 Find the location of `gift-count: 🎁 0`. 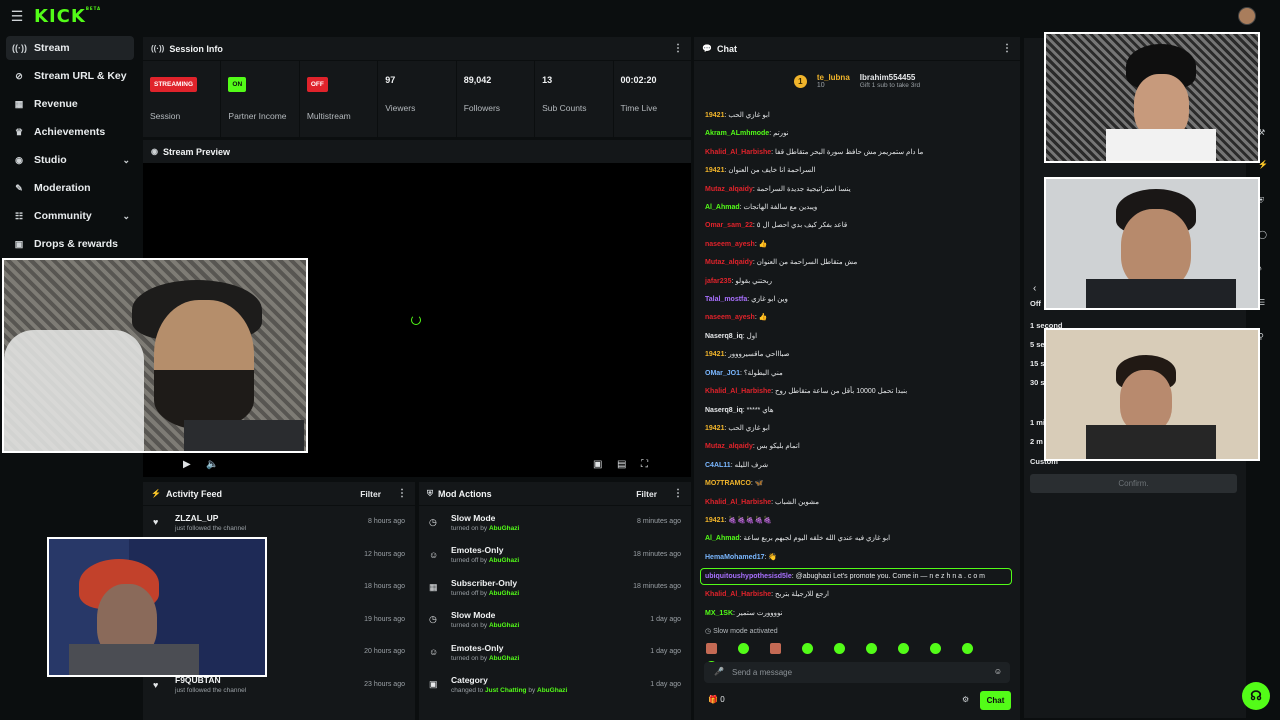

gift-count: 🎁 0 is located at coordinates (716, 699).